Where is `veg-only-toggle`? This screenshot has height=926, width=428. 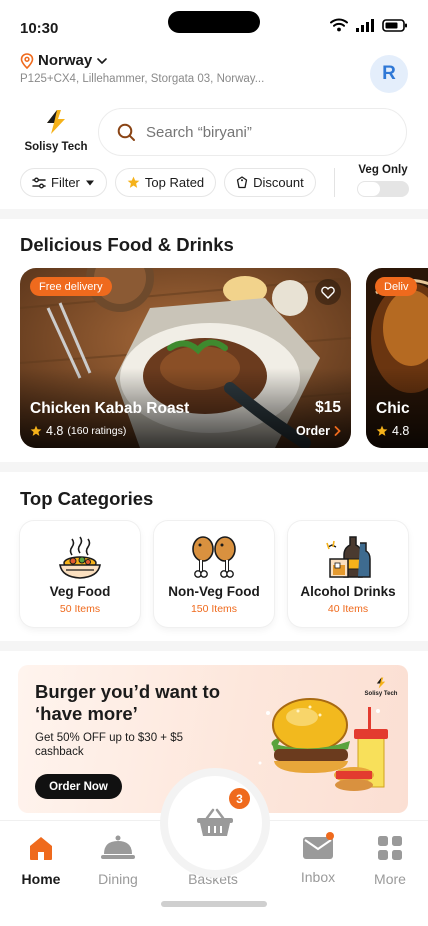 veg-only-toggle is located at coordinates (383, 189).